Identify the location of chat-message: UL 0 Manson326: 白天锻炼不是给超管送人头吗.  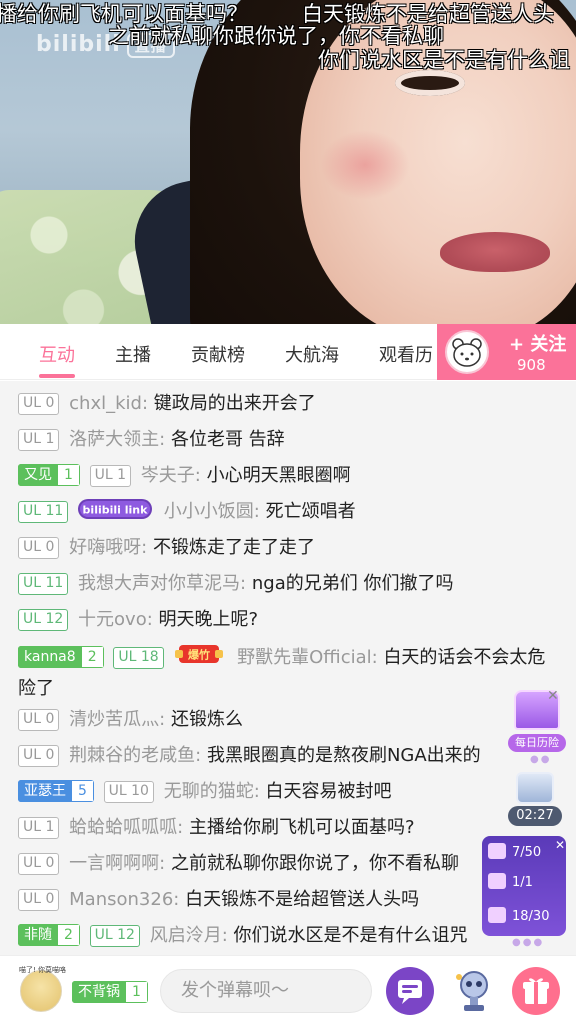
(238, 900).